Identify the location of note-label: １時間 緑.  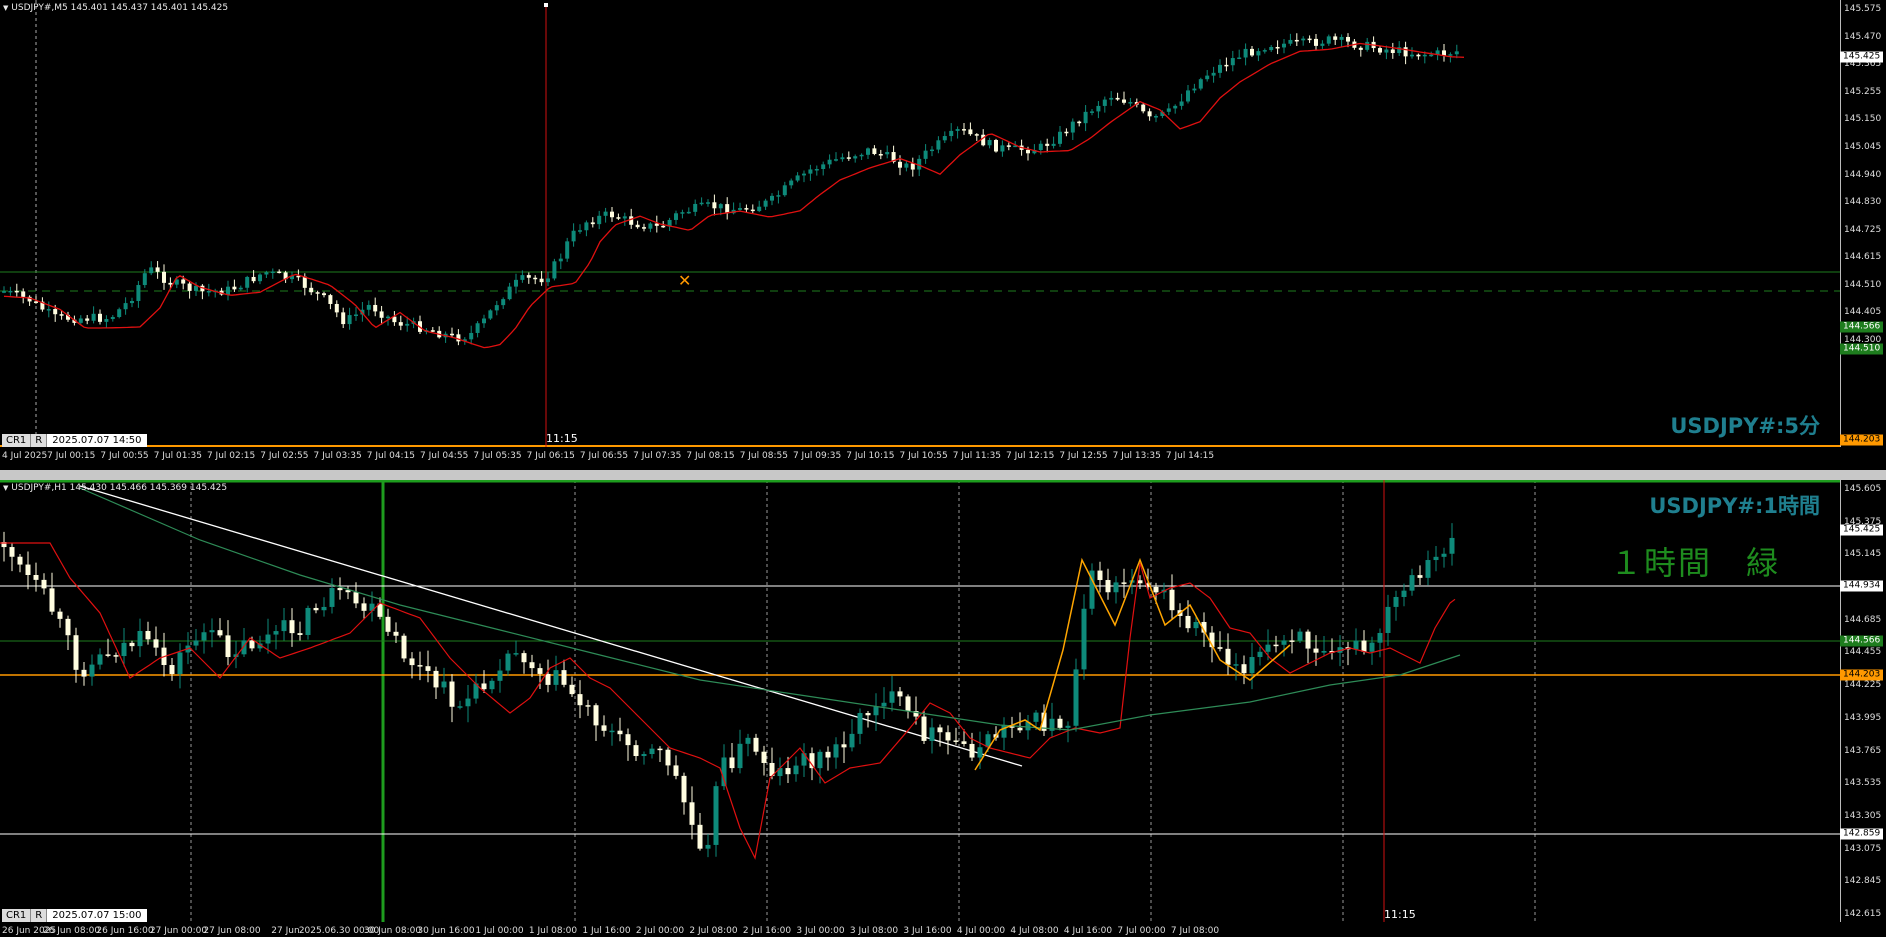
(1694, 563).